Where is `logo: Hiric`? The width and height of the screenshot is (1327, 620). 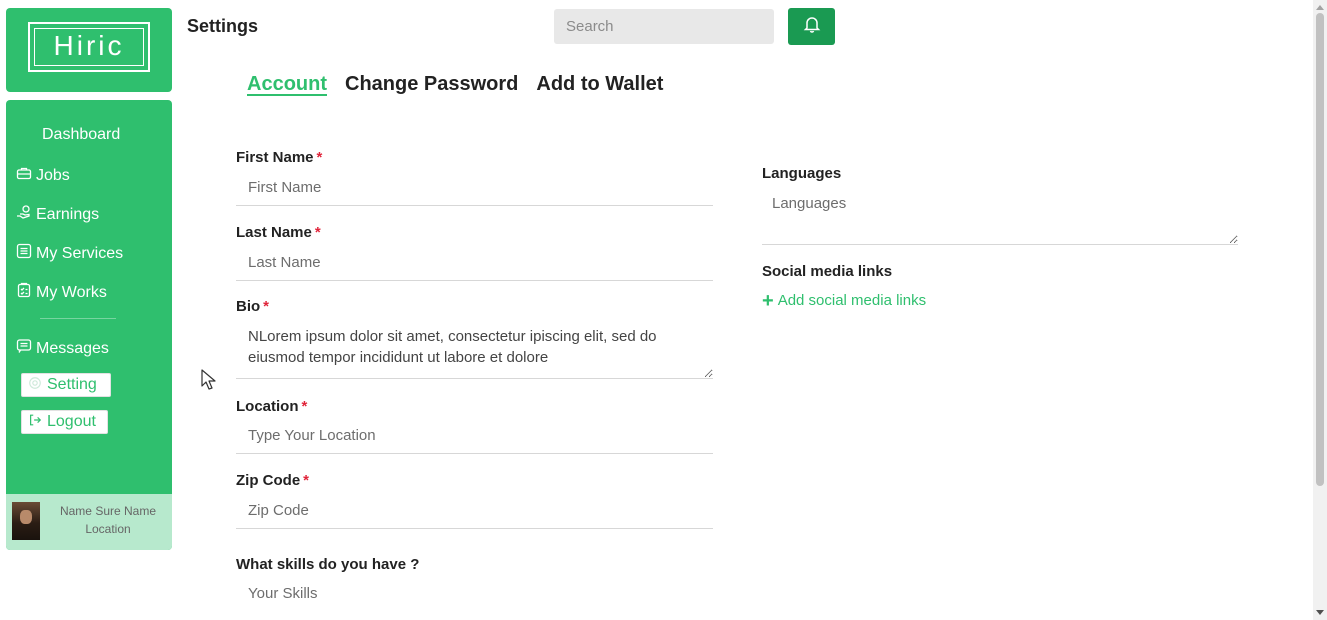
logo: Hiric is located at coordinates (89, 50).